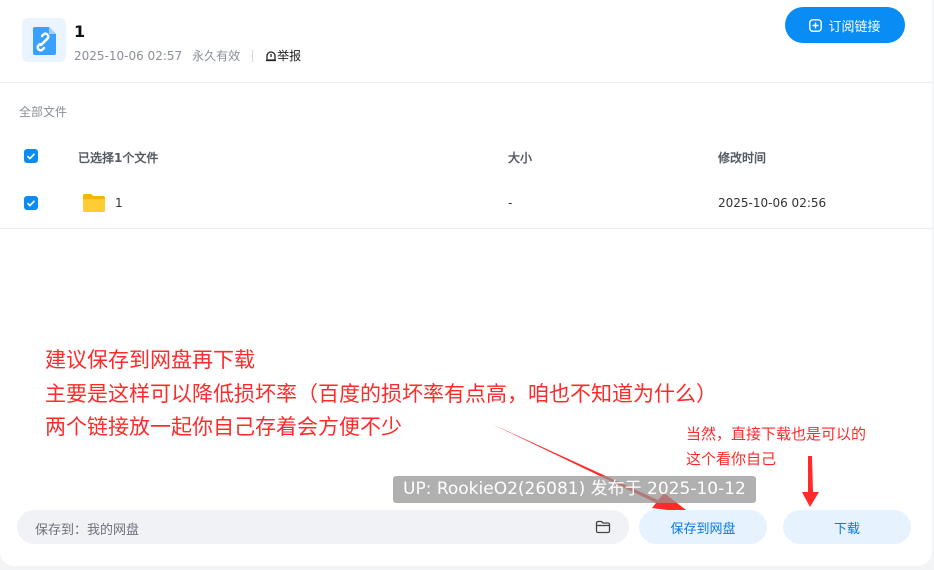 This screenshot has width=934, height=570. I want to click on meta-separator, so click(253, 55).